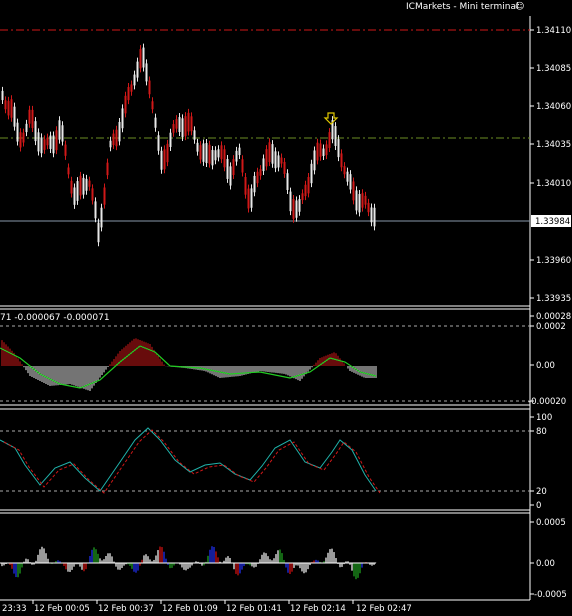 This screenshot has height=616, width=572. I want to click on macd-label: 71 -0.000067 -0.000071, so click(55, 318).